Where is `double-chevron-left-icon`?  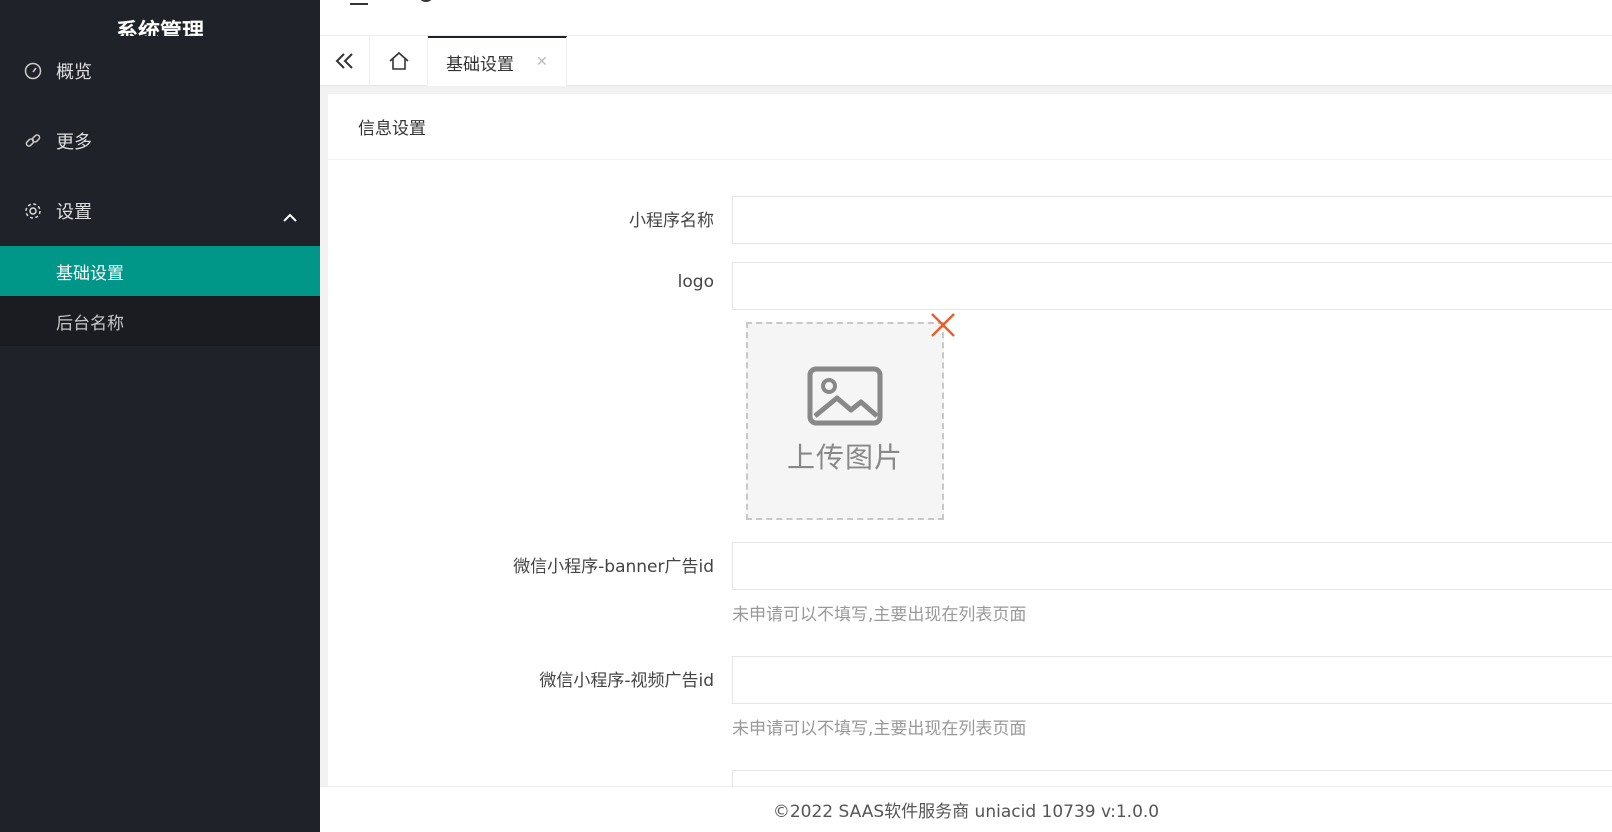 double-chevron-left-icon is located at coordinates (344, 61).